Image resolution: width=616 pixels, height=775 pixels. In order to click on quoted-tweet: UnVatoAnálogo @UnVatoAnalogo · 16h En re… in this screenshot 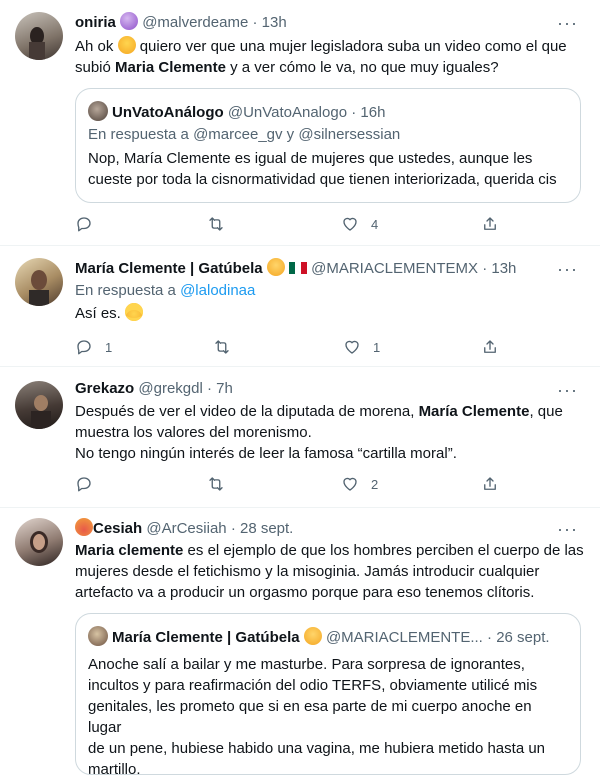, I will do `click(328, 145)`.